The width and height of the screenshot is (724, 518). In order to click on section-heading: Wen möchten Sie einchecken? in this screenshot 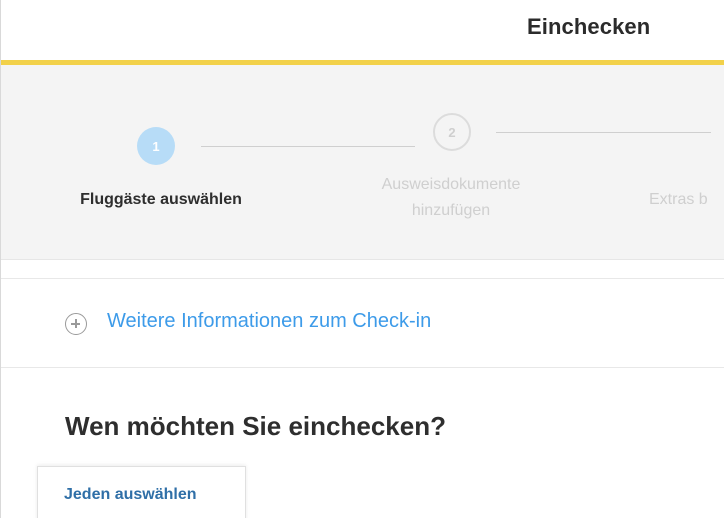, I will do `click(255, 426)`.